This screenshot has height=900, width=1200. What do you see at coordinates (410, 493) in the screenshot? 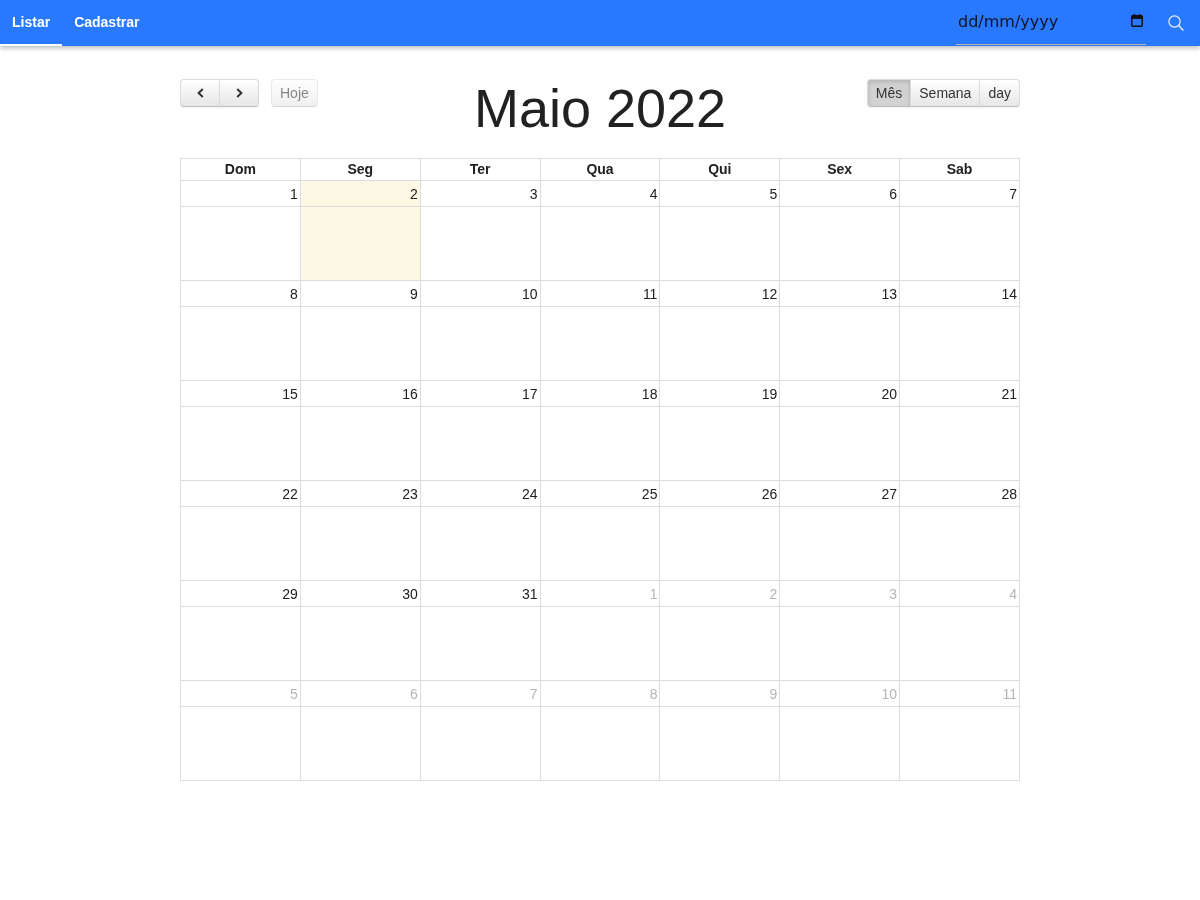
I see `day-number: 23` at bounding box center [410, 493].